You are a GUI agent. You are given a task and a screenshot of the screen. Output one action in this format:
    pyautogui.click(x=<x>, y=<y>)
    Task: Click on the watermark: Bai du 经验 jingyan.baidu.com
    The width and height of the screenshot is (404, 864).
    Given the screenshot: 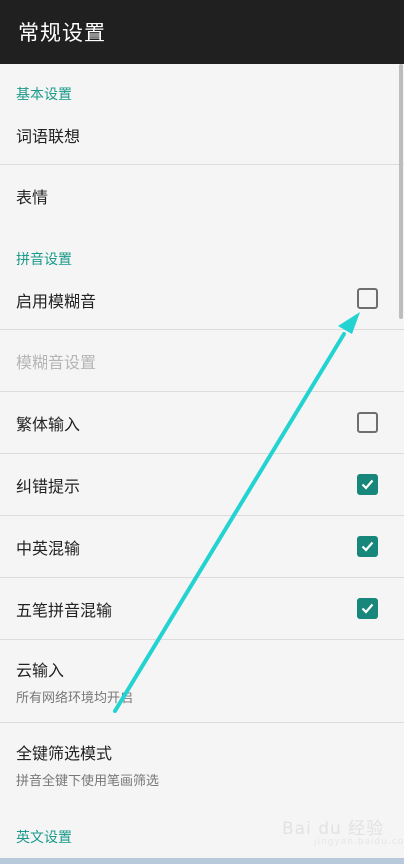 What is the action you would take?
    pyautogui.click(x=343, y=830)
    